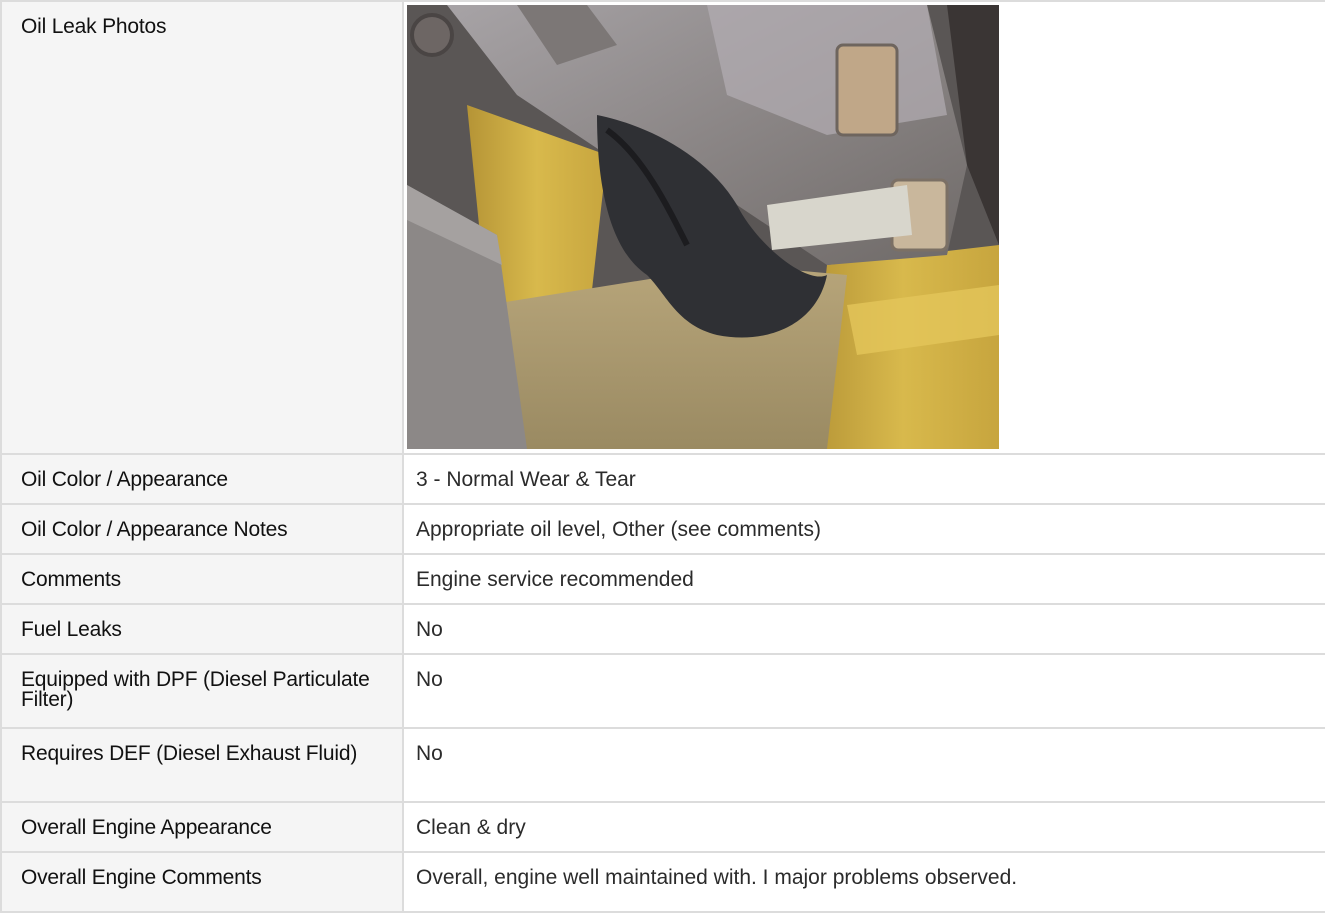  What do you see at coordinates (864, 827) in the screenshot?
I see `field-value: Clean & dry` at bounding box center [864, 827].